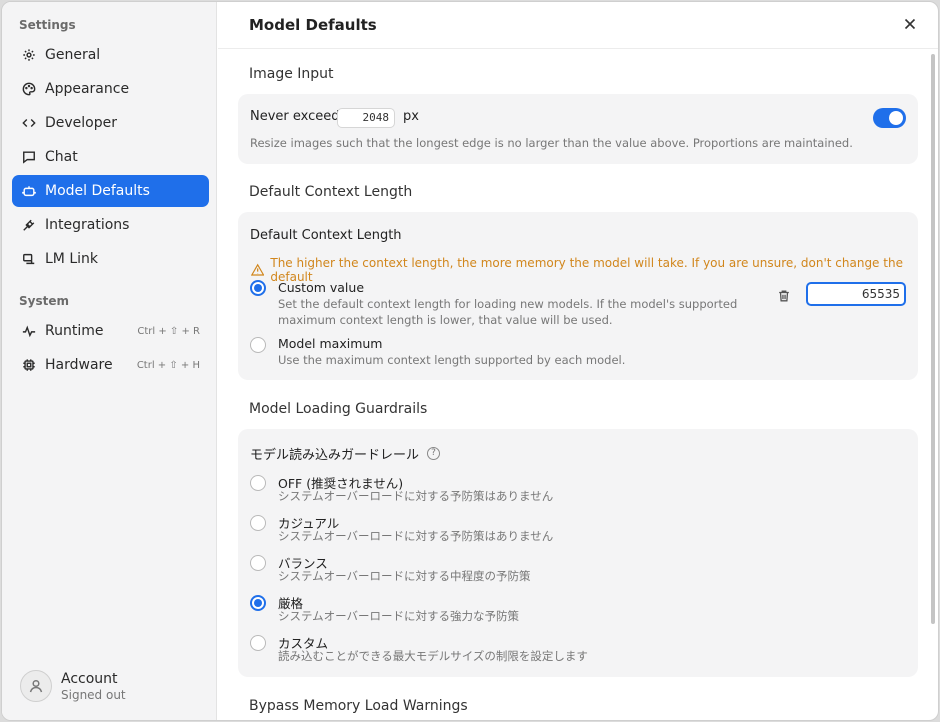 The image size is (940, 722). What do you see at coordinates (87, 89) in the screenshot?
I see `sidebar-item-label: Appearance` at bounding box center [87, 89].